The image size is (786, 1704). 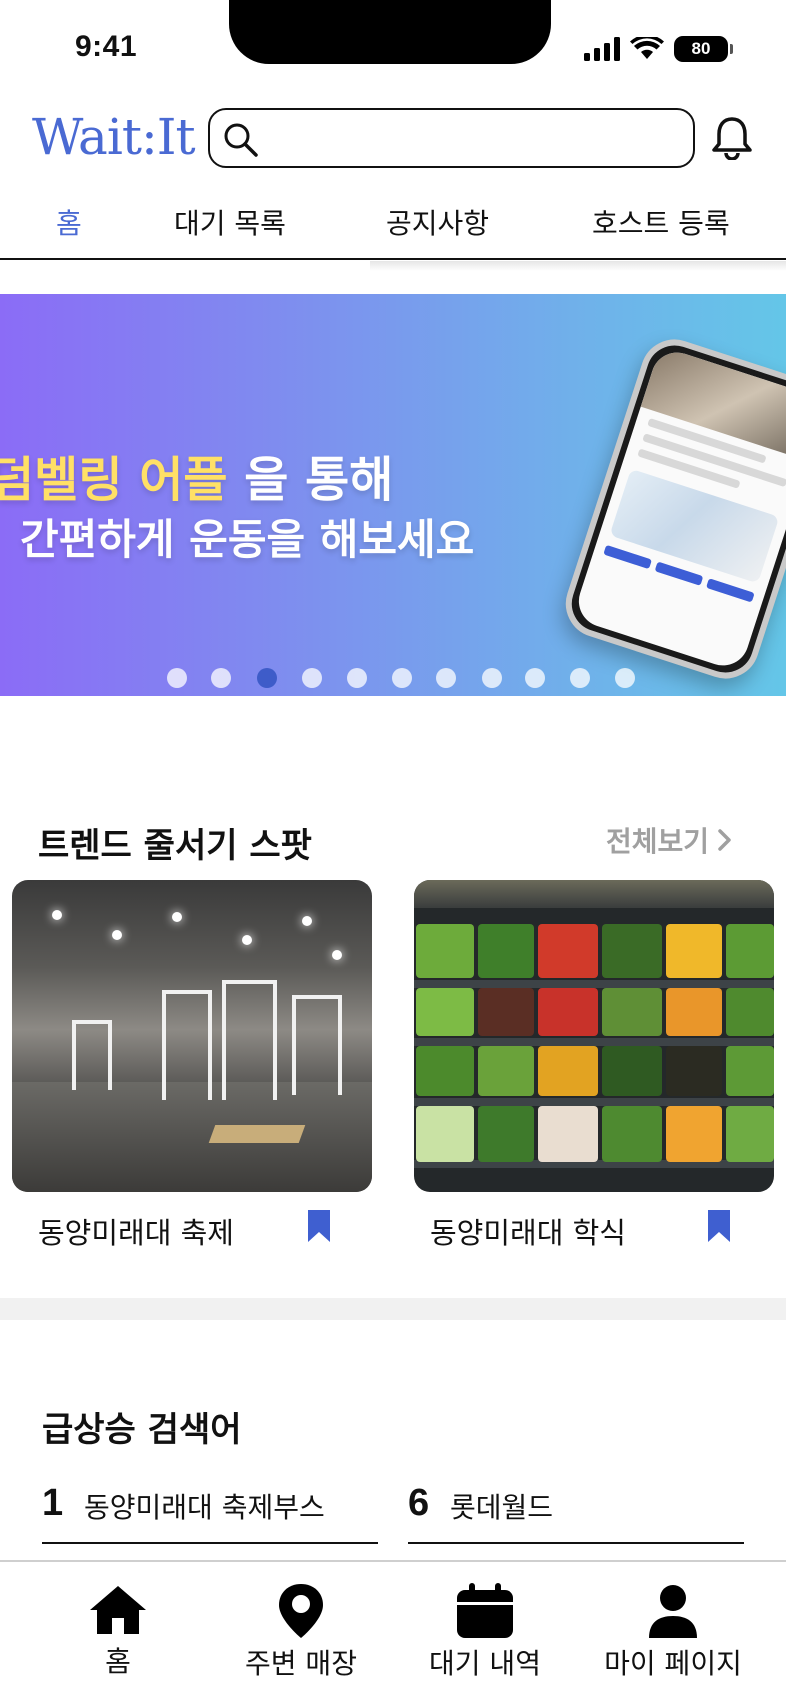 I want to click on search-icon, so click(x=241, y=140).